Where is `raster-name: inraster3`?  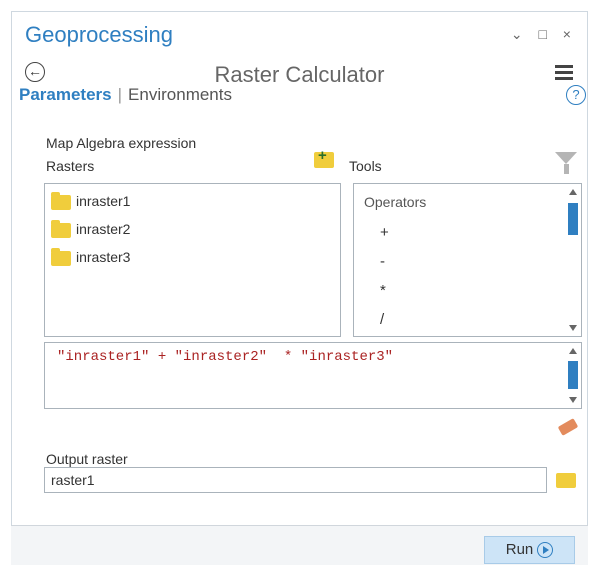 raster-name: inraster3 is located at coordinates (103, 257).